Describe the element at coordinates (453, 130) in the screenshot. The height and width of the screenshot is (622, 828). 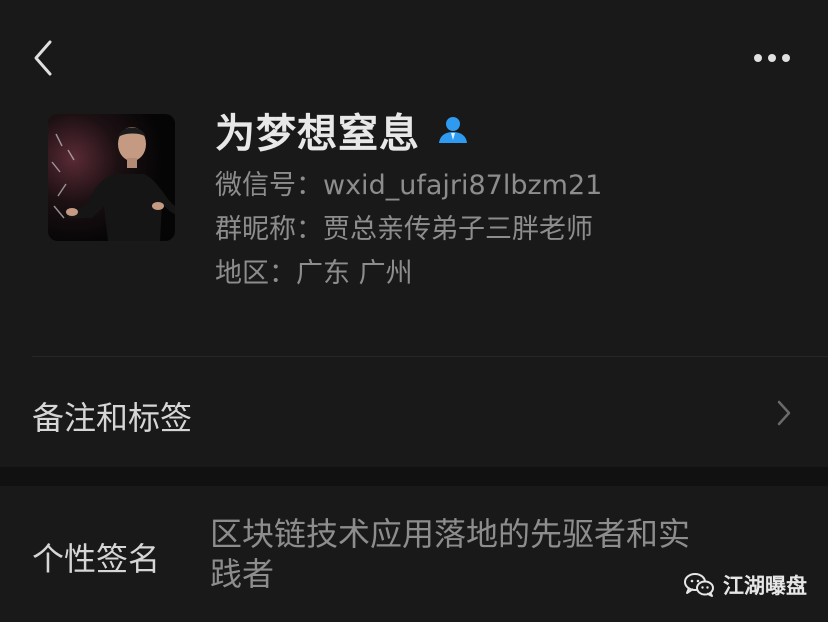
I see `male-person-icon` at that location.